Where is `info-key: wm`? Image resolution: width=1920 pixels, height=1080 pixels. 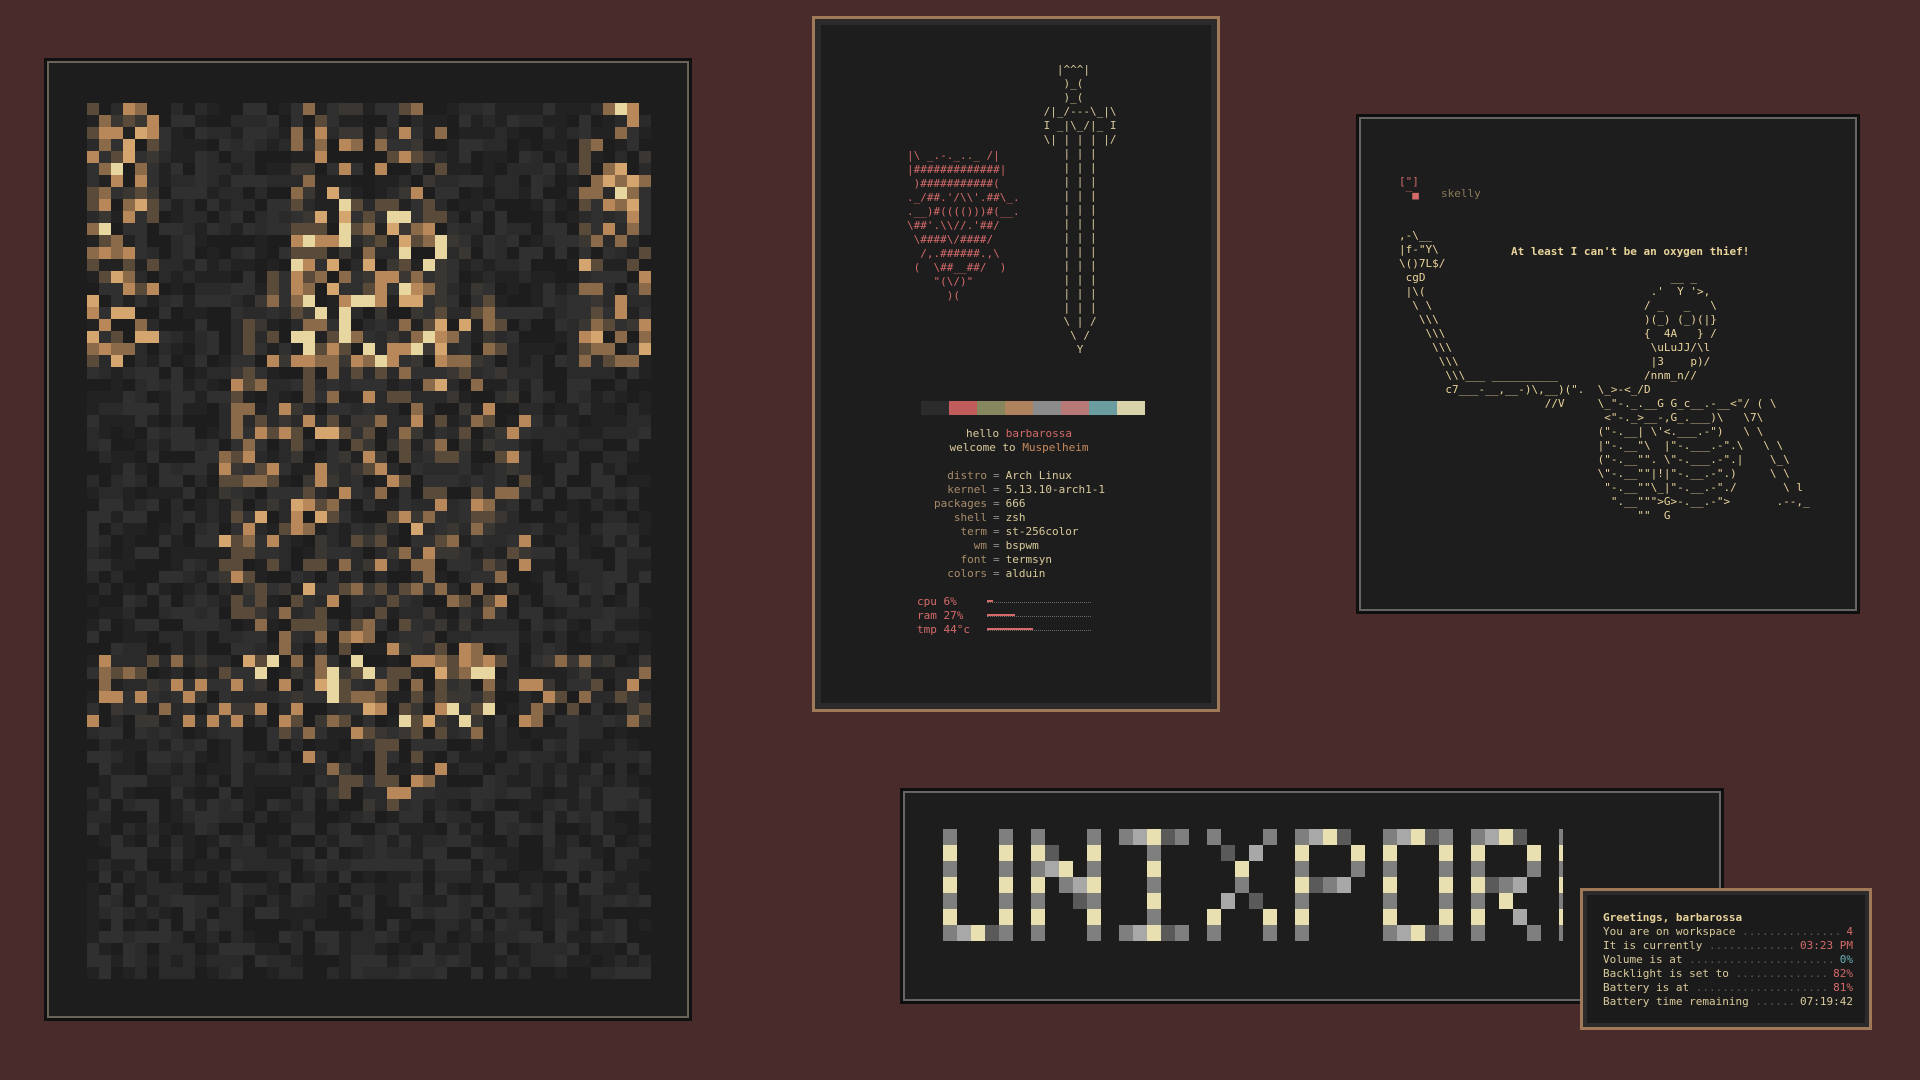 info-key: wm is located at coordinates (980, 545).